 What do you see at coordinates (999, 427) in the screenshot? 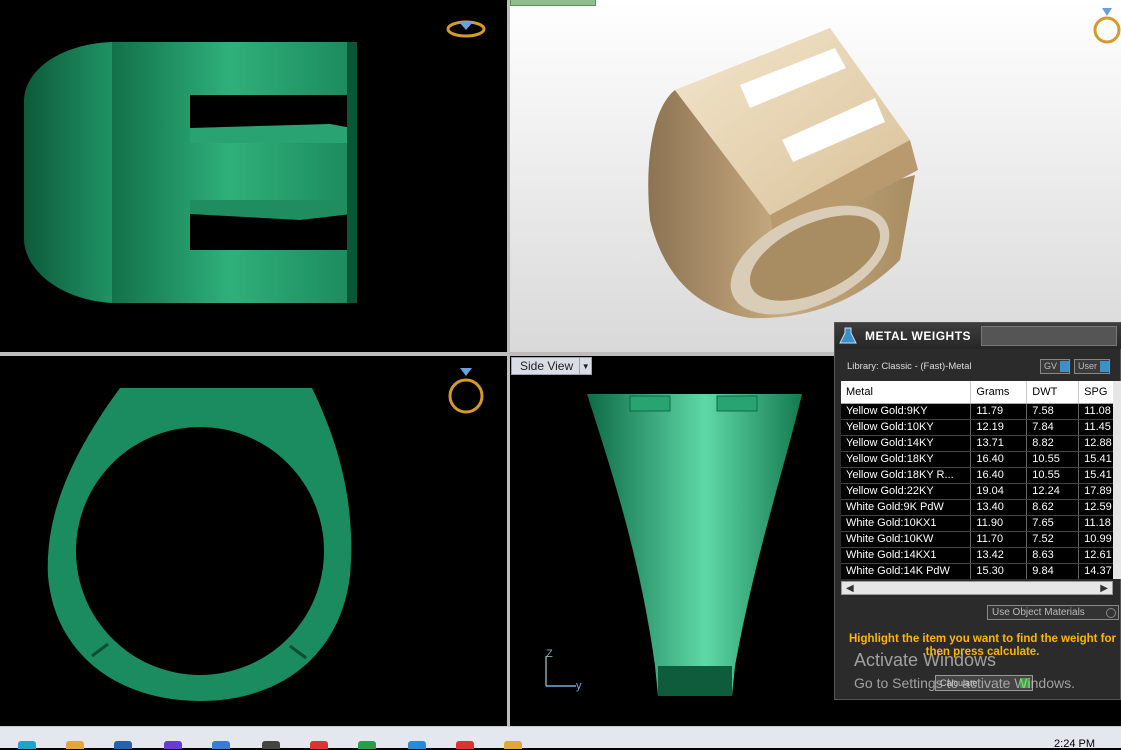
I see `table-cell: 12.19` at bounding box center [999, 427].